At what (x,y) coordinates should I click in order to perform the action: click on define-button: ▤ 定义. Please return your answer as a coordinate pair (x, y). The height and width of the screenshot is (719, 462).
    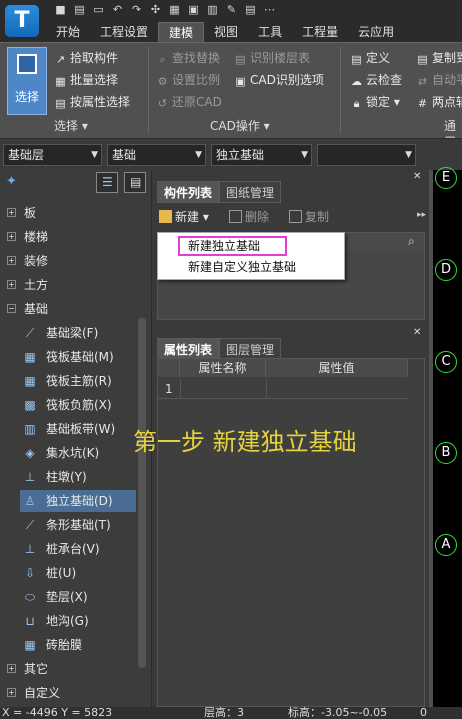
    Looking at the image, I should click on (370, 58).